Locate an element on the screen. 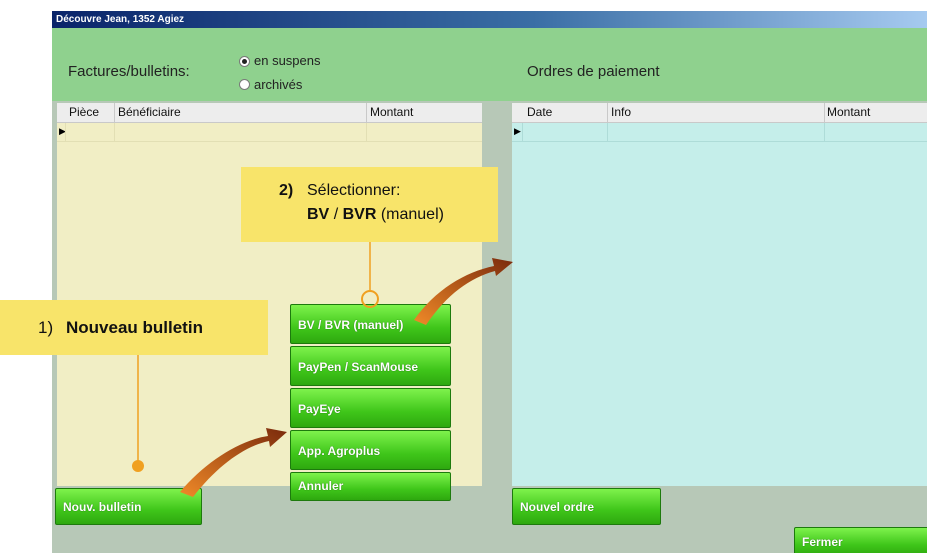 The height and width of the screenshot is (553, 927). callout-step-2-line1: Sélectionner: is located at coordinates (354, 190).